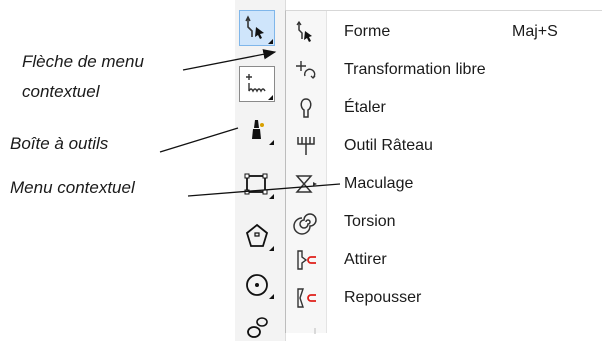 Image resolution: width=602 pixels, height=343 pixels. I want to click on menu-item-torsion: Torsion, so click(444, 221).